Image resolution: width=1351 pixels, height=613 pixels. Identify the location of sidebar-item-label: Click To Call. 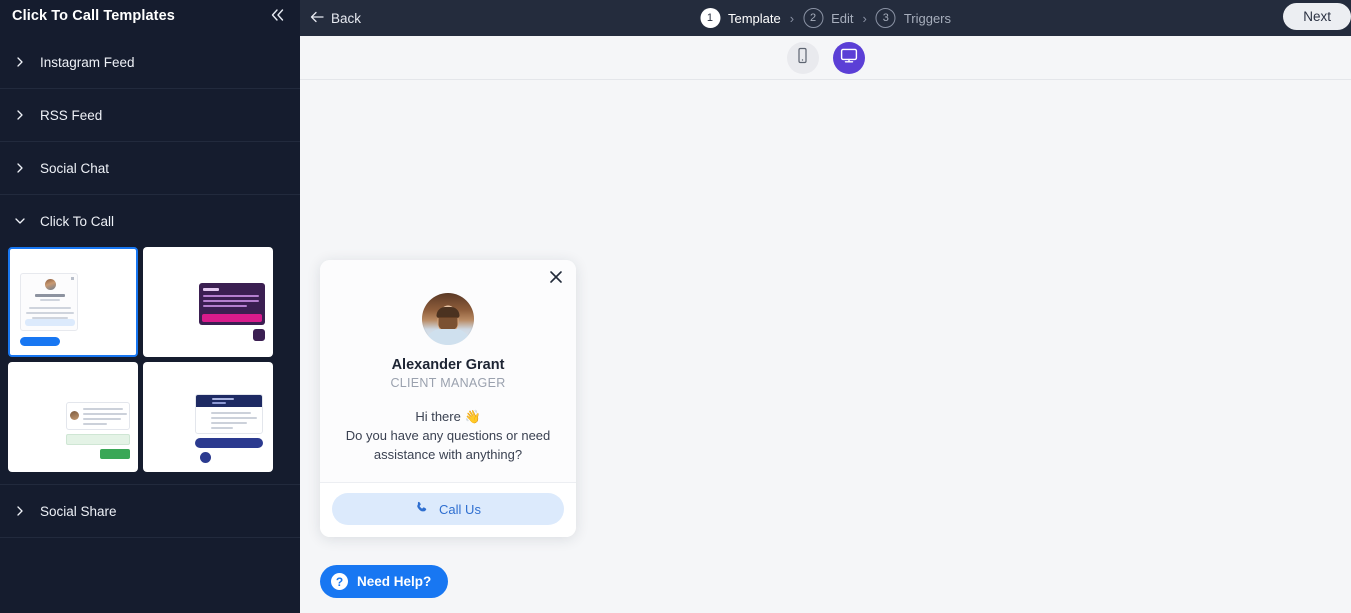
(77, 221).